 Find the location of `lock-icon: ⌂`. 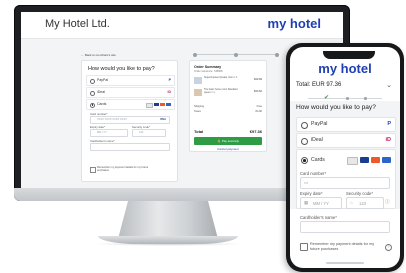

lock-icon: ⌂ is located at coordinates (351, 202).